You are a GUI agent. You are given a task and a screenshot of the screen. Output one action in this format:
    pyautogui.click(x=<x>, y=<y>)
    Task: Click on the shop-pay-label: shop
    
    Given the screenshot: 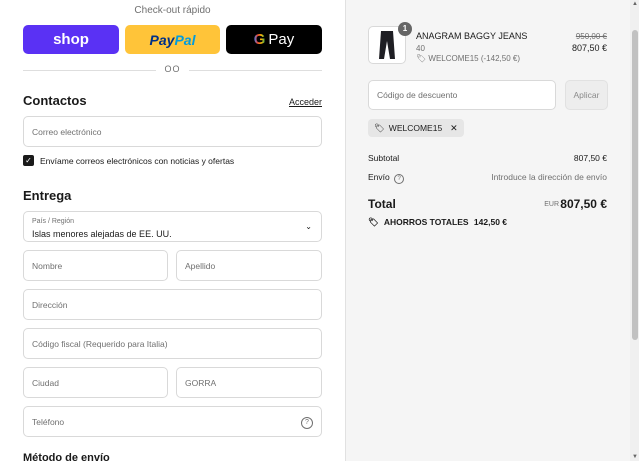 What is the action you would take?
    pyautogui.click(x=71, y=39)
    